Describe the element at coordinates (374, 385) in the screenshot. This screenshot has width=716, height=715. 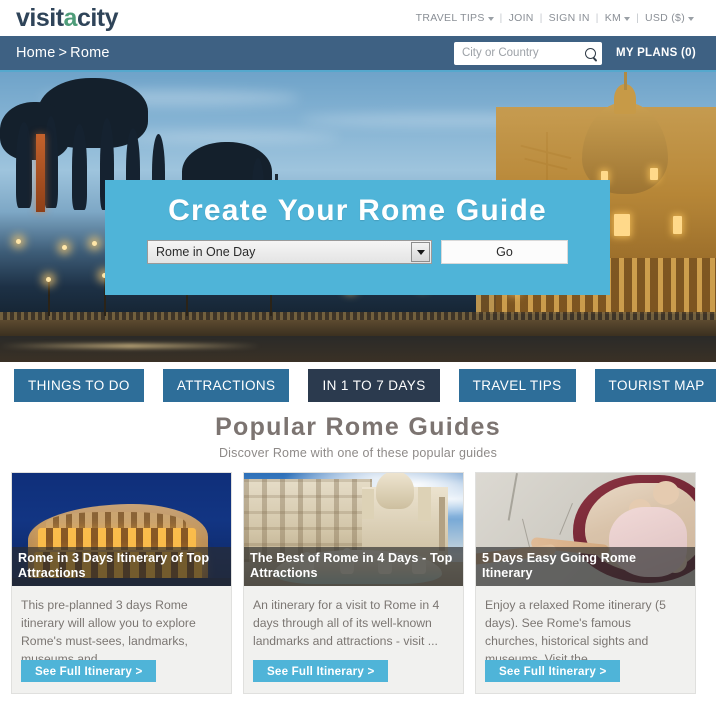
I see `category-in-1-to-7-days: IN 1 TO 7 DAYS` at that location.